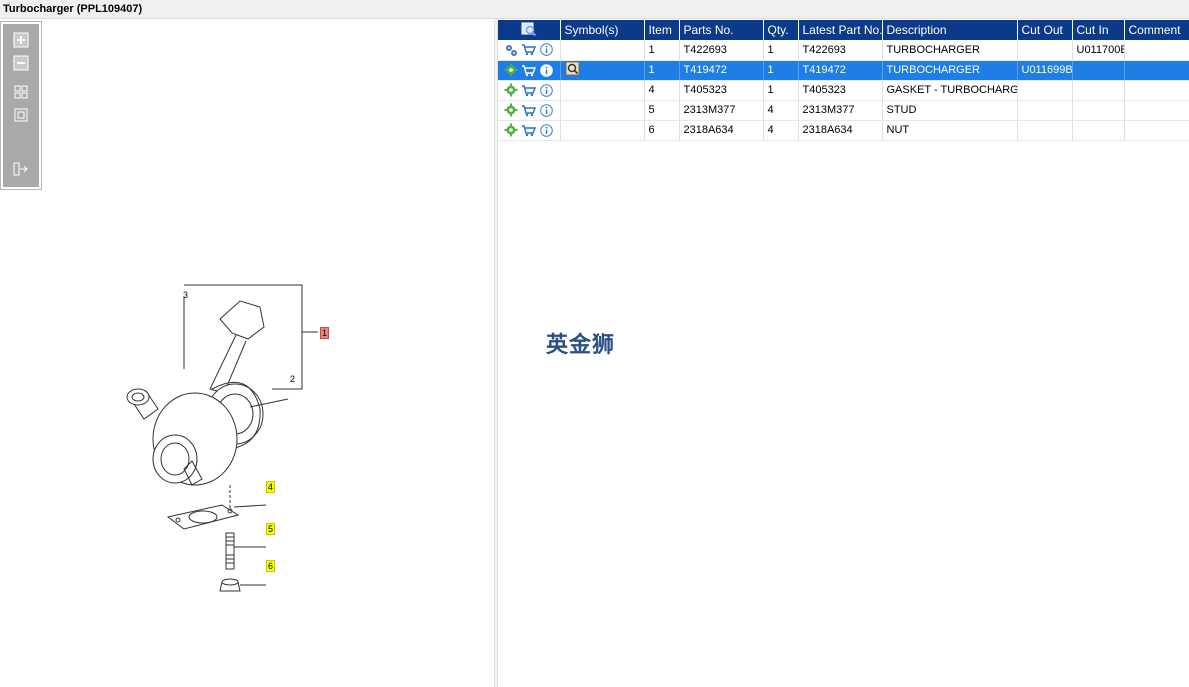 This screenshot has height=687, width=1189. What do you see at coordinates (573, 68) in the screenshot?
I see `document-search-icon` at bounding box center [573, 68].